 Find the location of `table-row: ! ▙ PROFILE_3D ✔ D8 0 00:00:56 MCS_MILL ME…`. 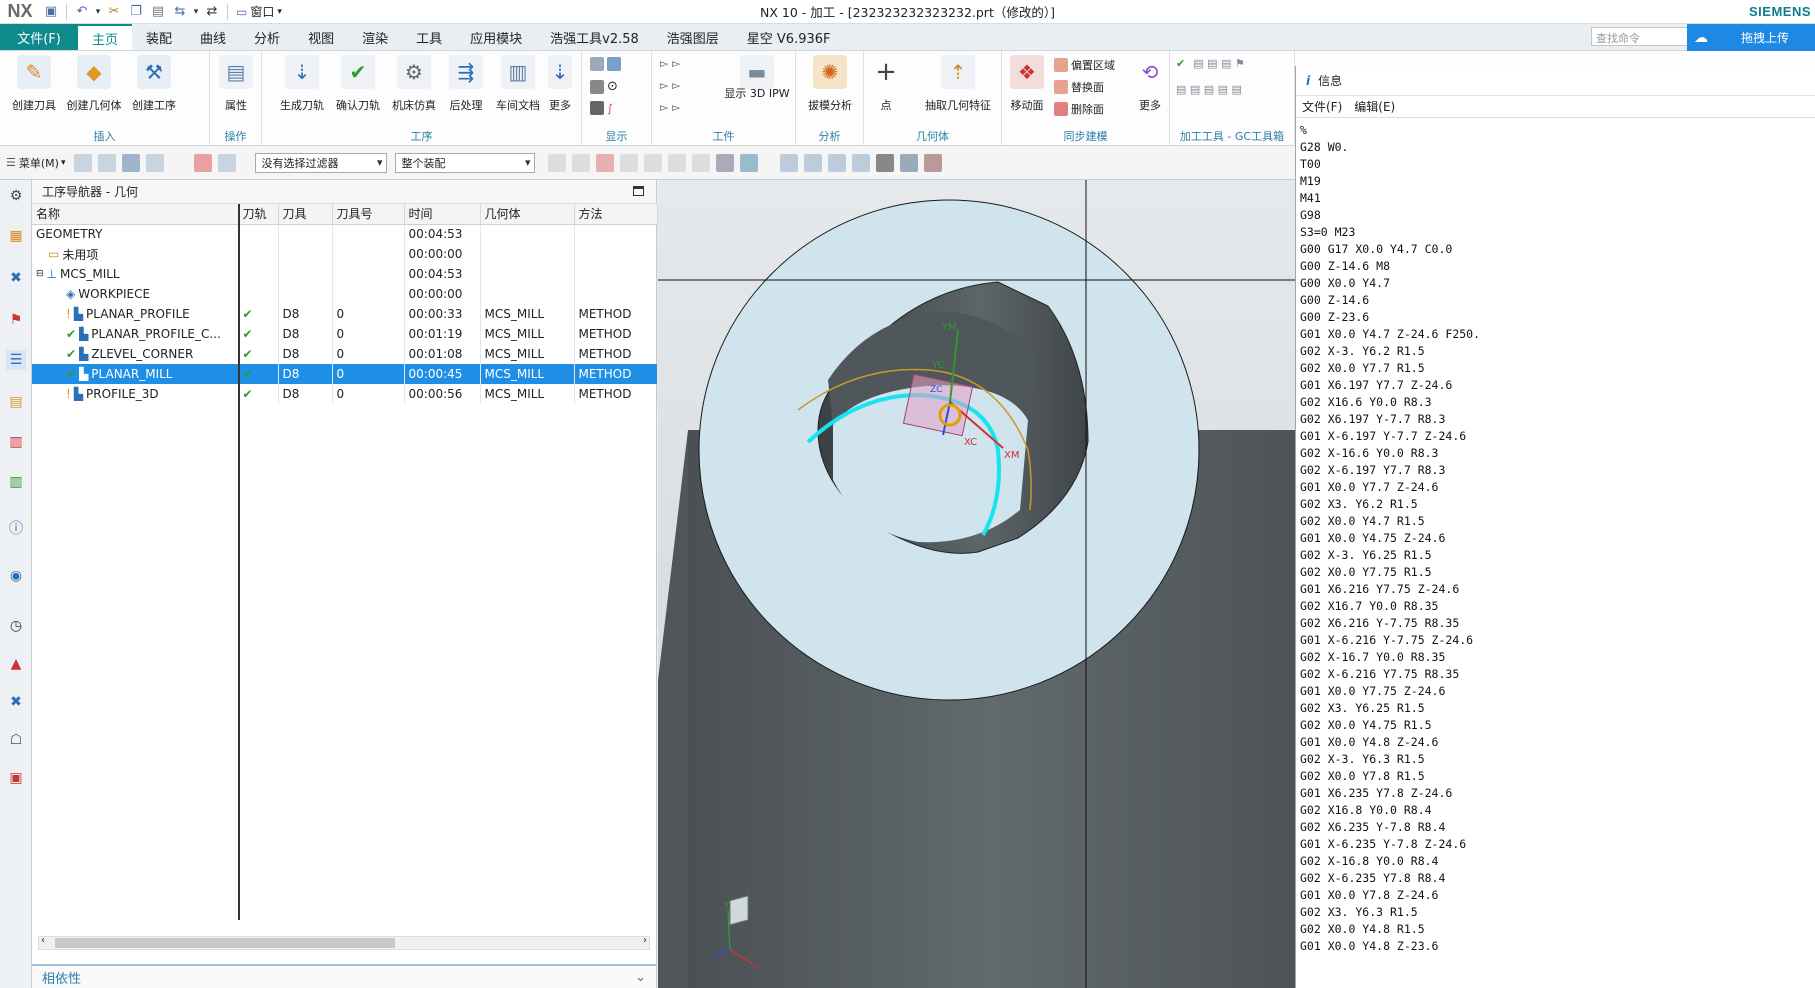

table-row: ! ▙ PROFILE_3D ✔ D8 0 00:00:56 MCS_MILL ME… is located at coordinates (345, 394).